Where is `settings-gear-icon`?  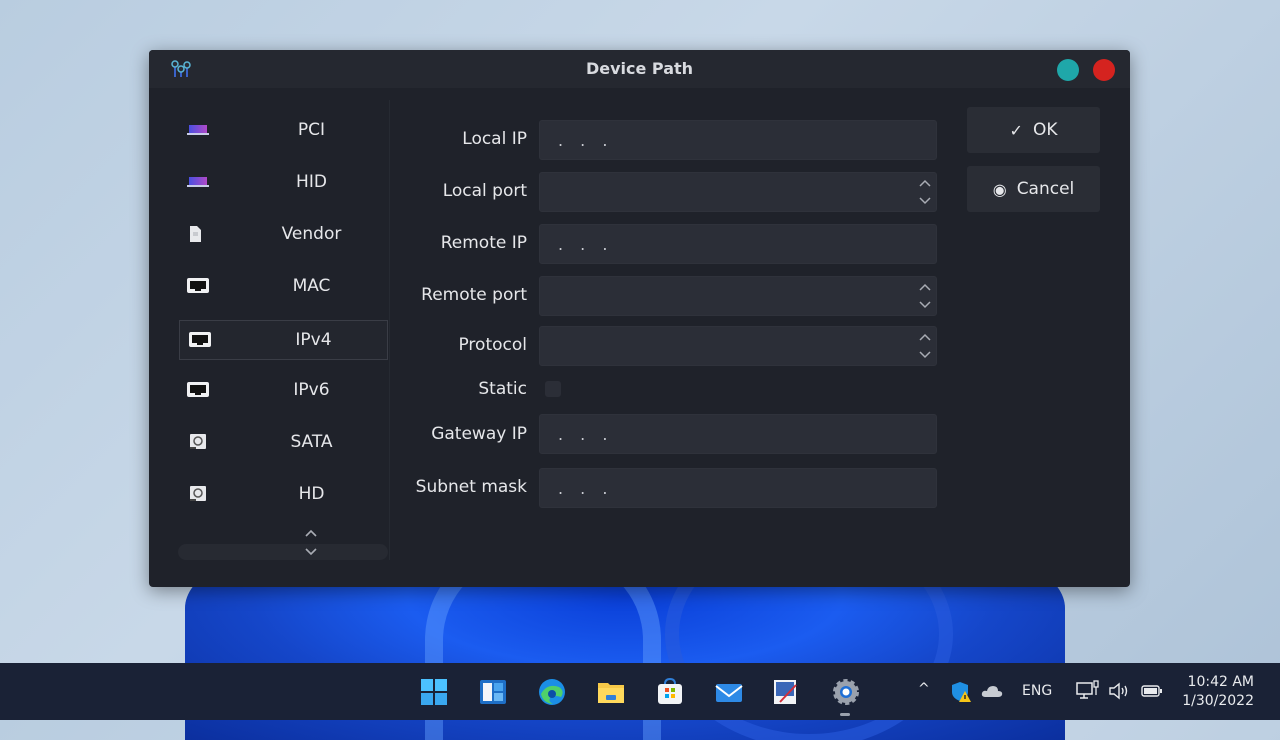 settings-gear-icon is located at coordinates (846, 692).